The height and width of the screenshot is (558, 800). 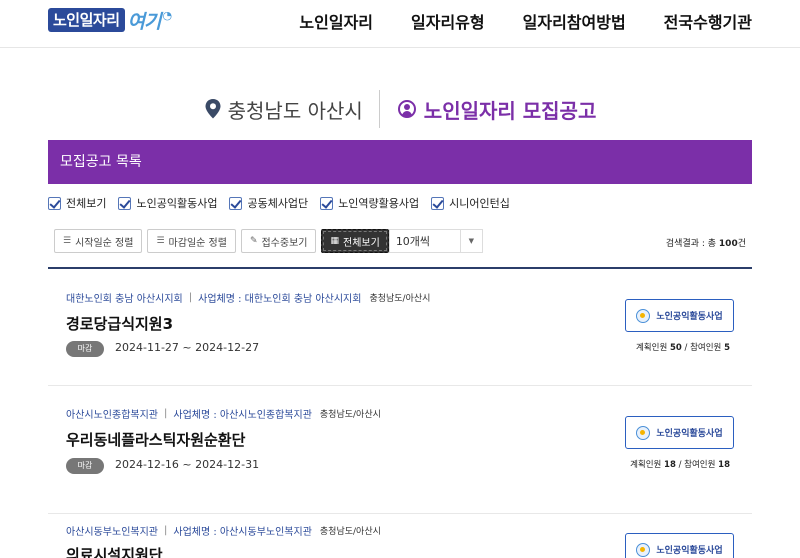 I want to click on page-titlebar: 충청남도 아산시 노인일자리 모집공고, so click(x=400, y=109).